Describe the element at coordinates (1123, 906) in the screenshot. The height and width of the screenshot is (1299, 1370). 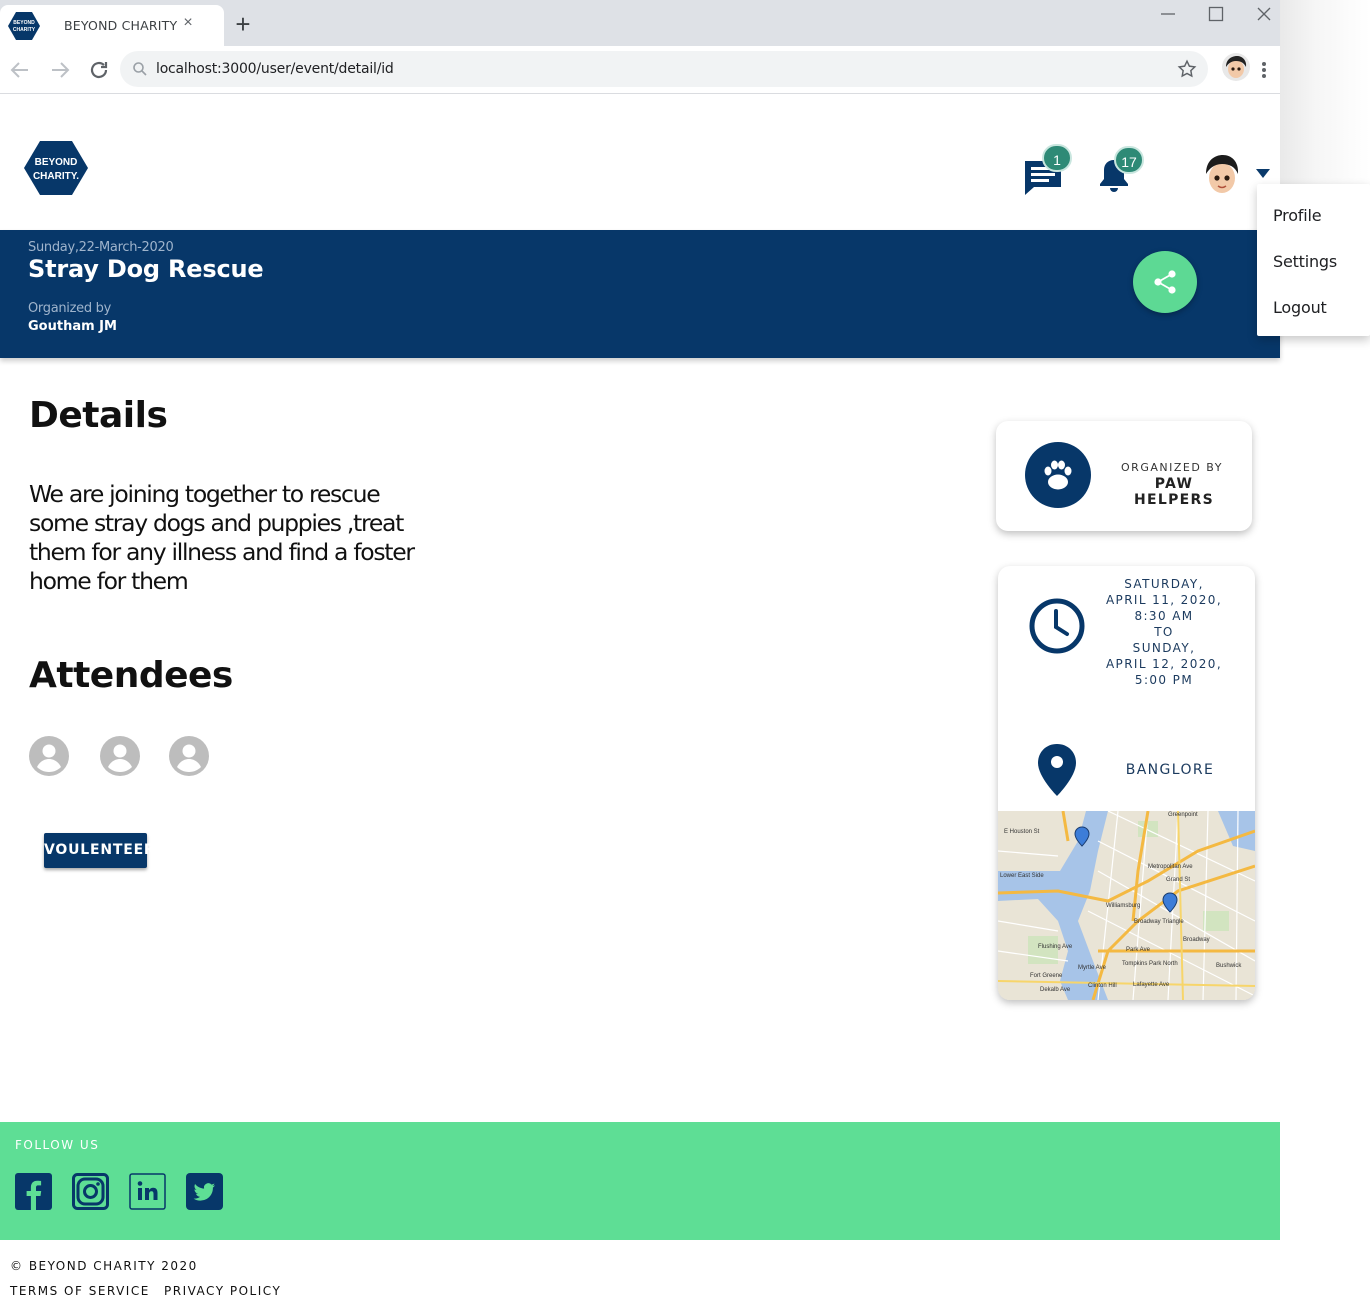
I see `map-label: Williamsburg` at that location.